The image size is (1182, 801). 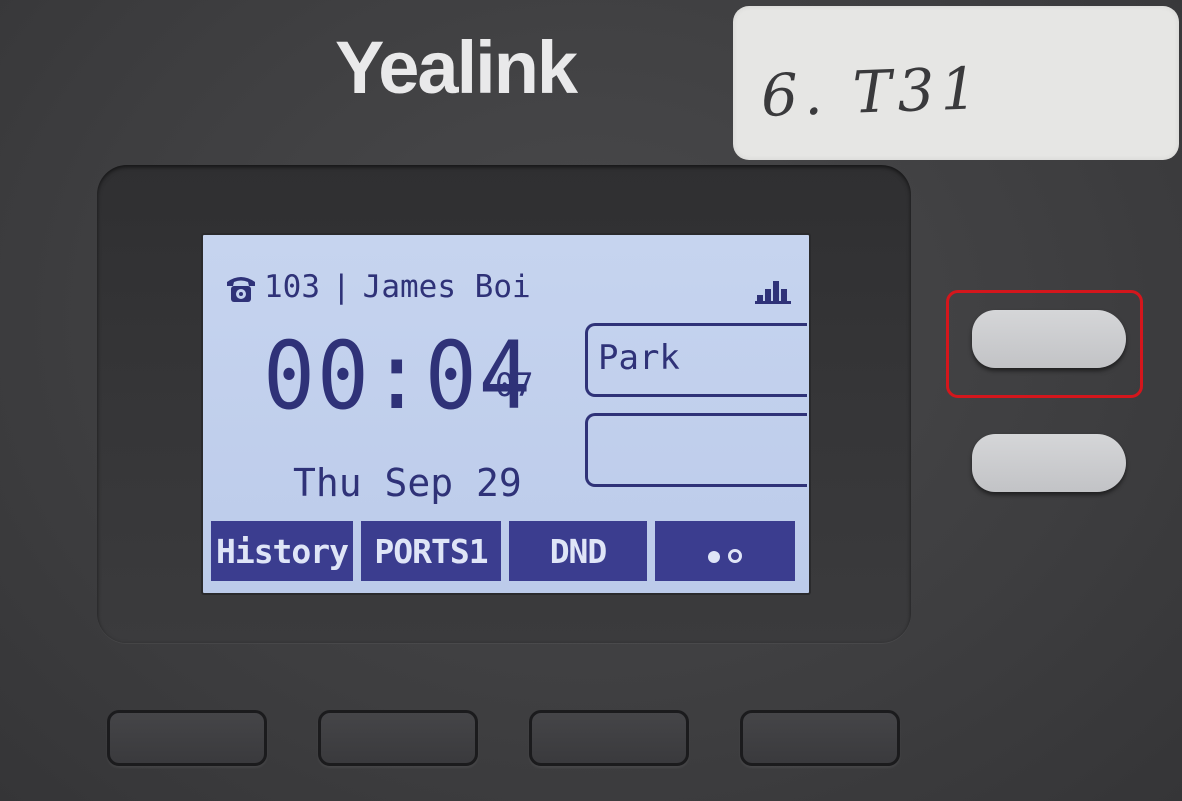 I want to click on status-bar: 103 | James Boi, so click(x=376, y=287).